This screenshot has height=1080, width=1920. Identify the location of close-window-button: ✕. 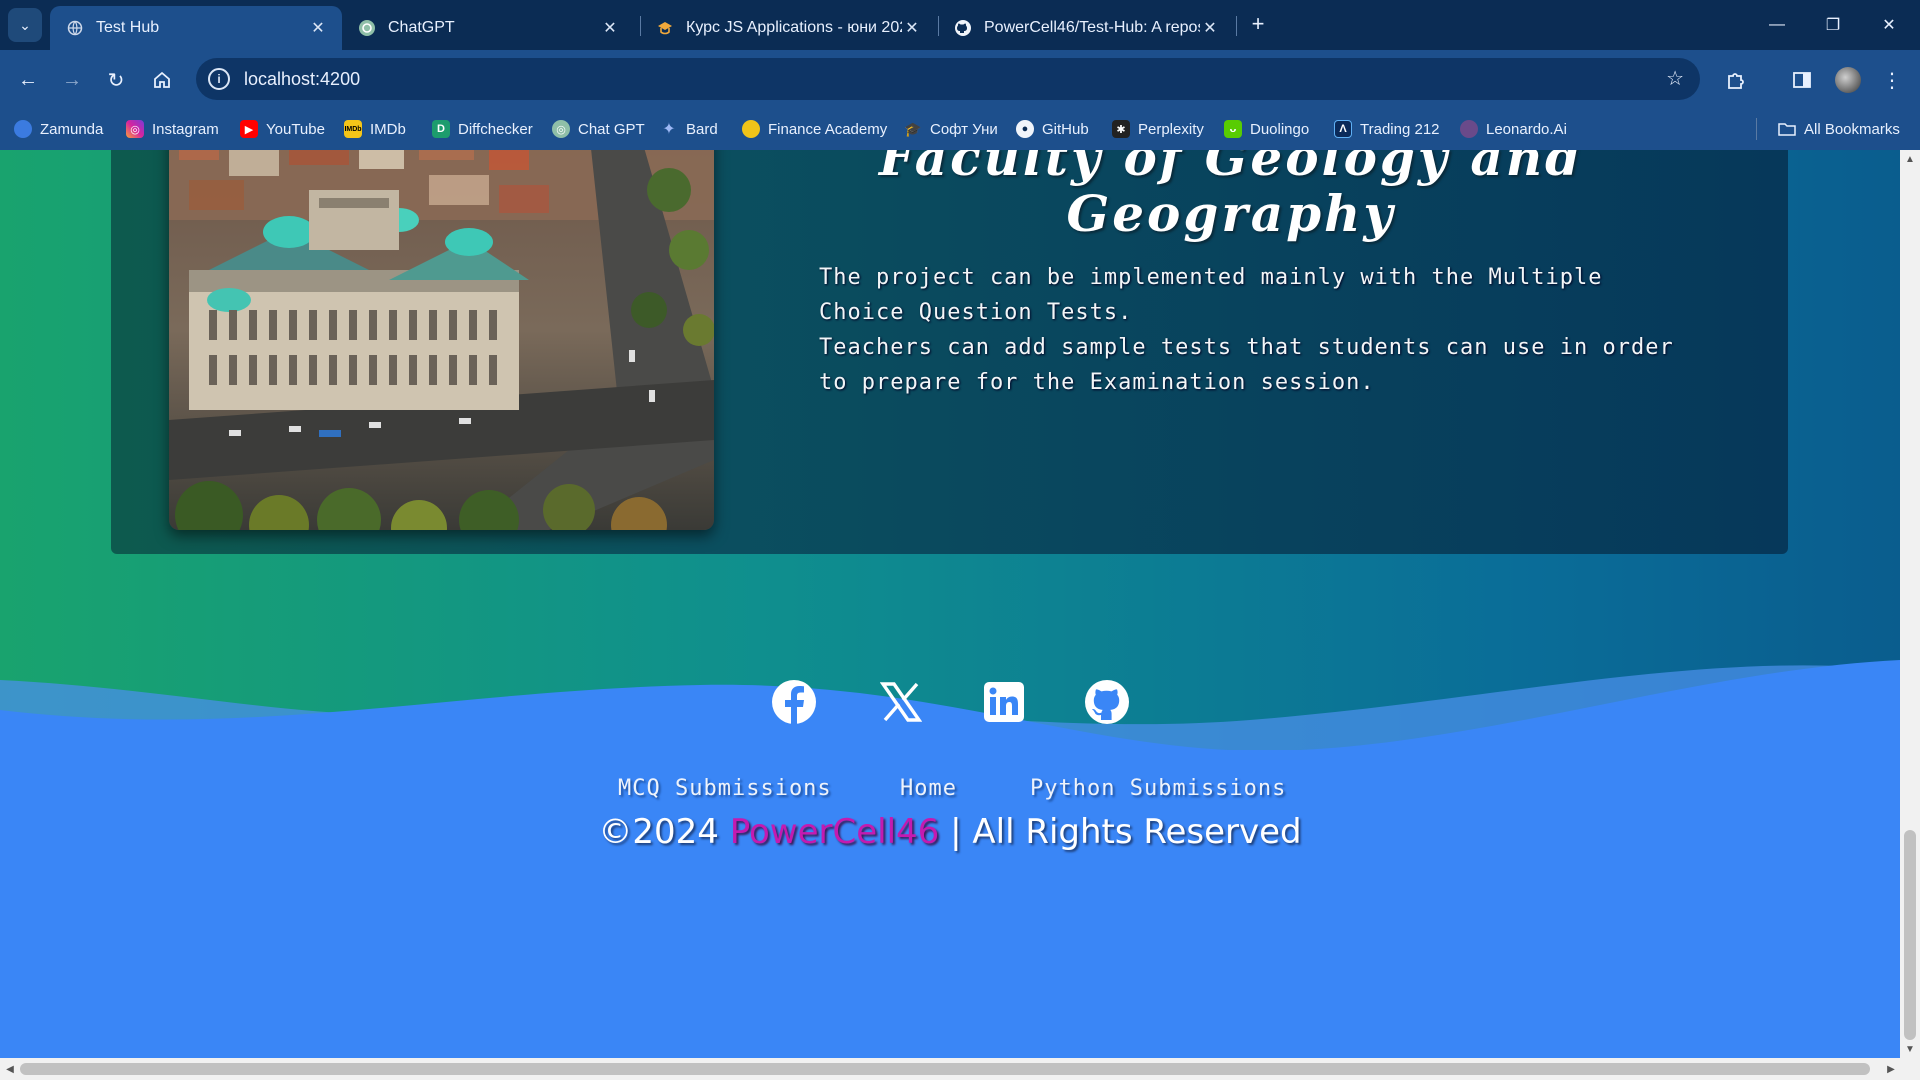
(1889, 25).